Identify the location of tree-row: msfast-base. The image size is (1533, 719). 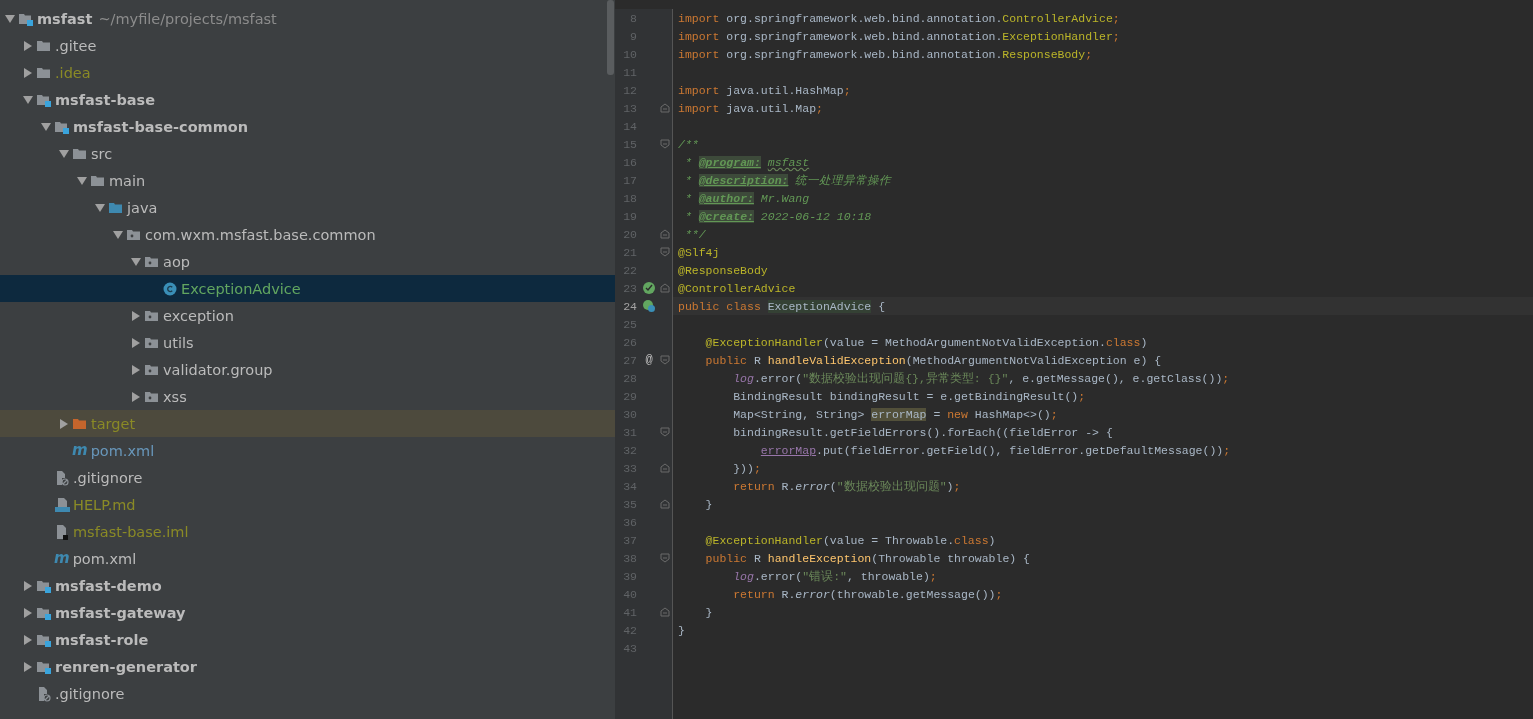
(307, 99).